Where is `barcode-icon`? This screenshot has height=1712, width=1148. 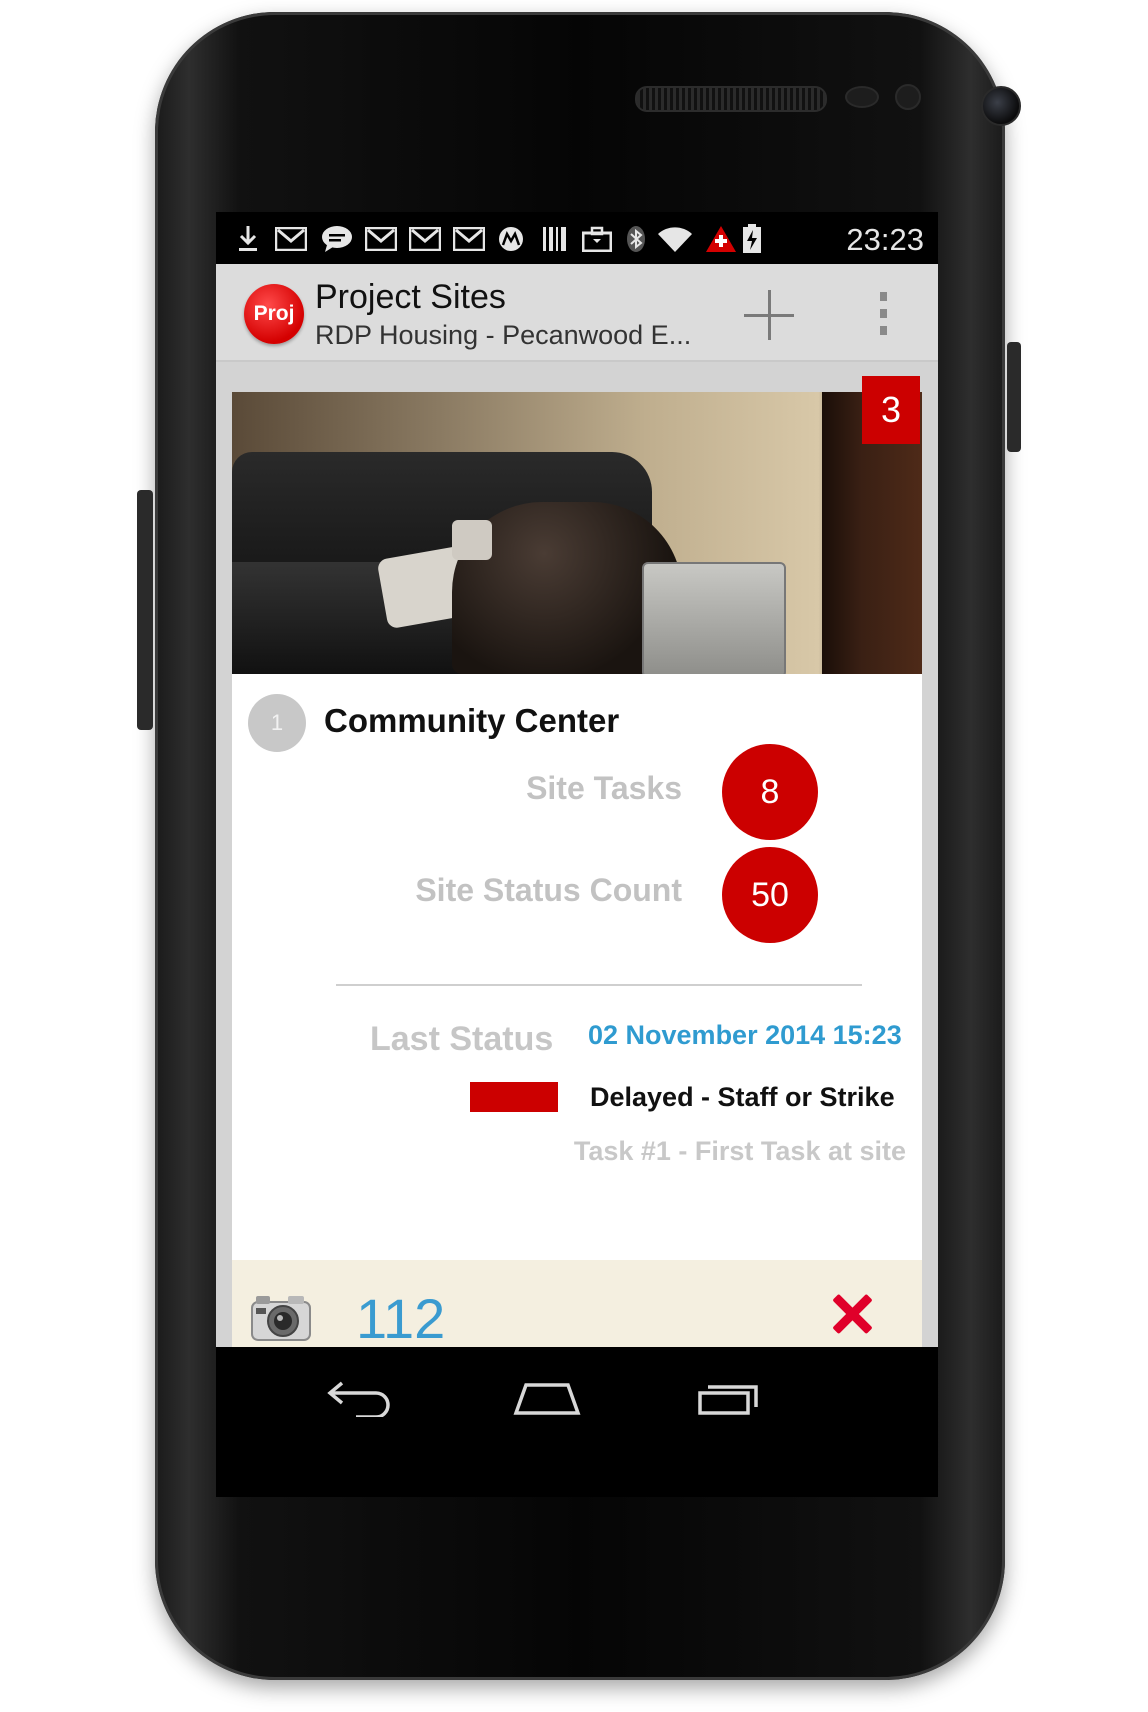 barcode-icon is located at coordinates (555, 239).